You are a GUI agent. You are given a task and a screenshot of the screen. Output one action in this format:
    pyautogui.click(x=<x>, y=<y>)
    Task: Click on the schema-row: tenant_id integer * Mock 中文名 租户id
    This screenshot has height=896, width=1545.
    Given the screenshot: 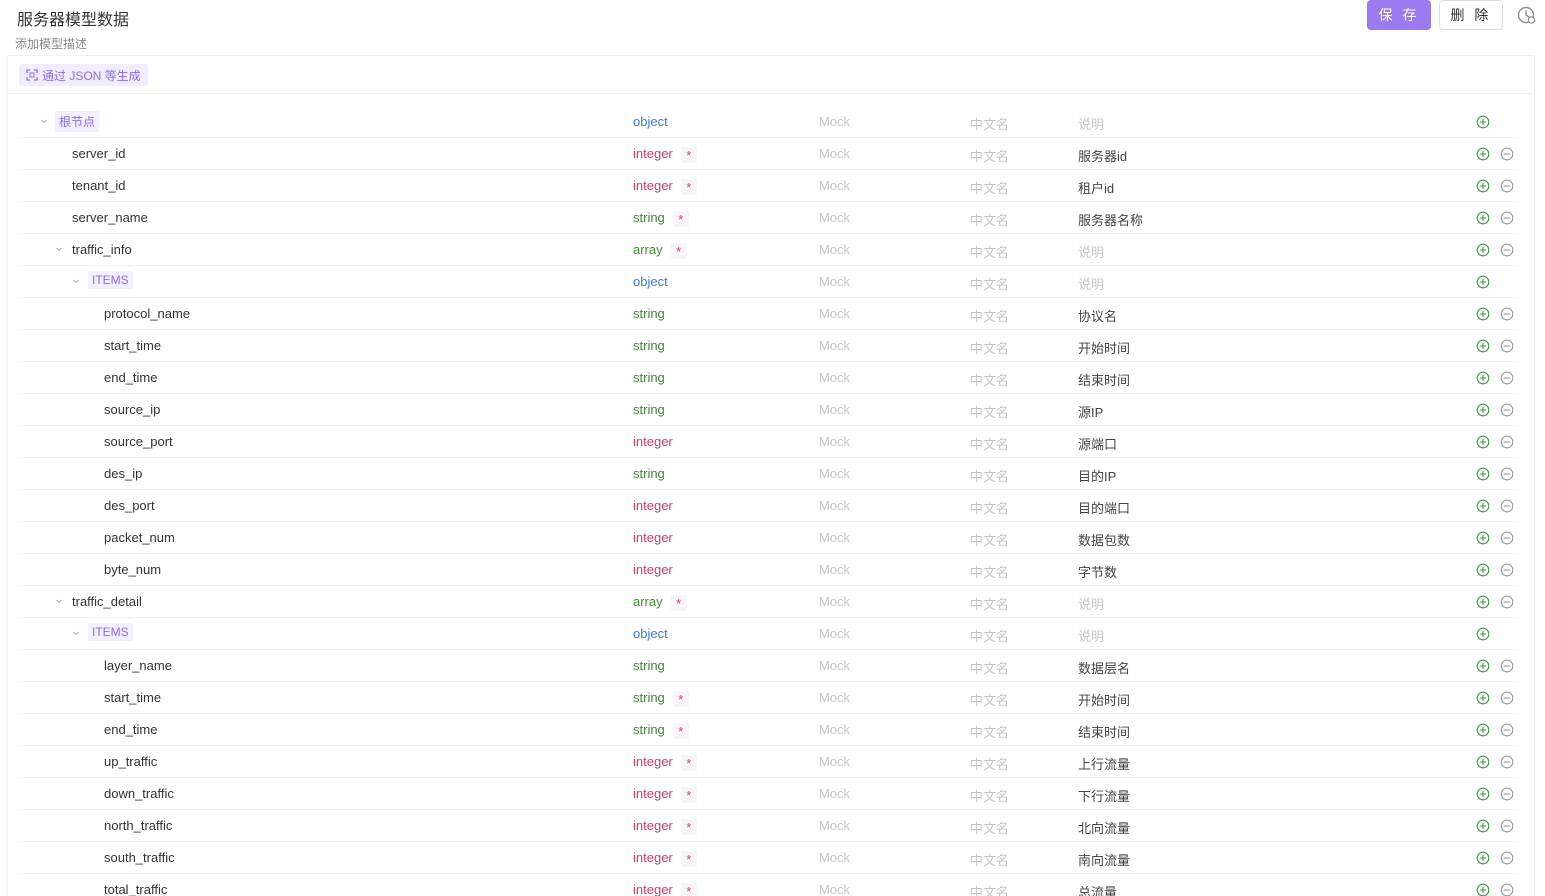 What is the action you would take?
    pyautogui.click(x=768, y=186)
    